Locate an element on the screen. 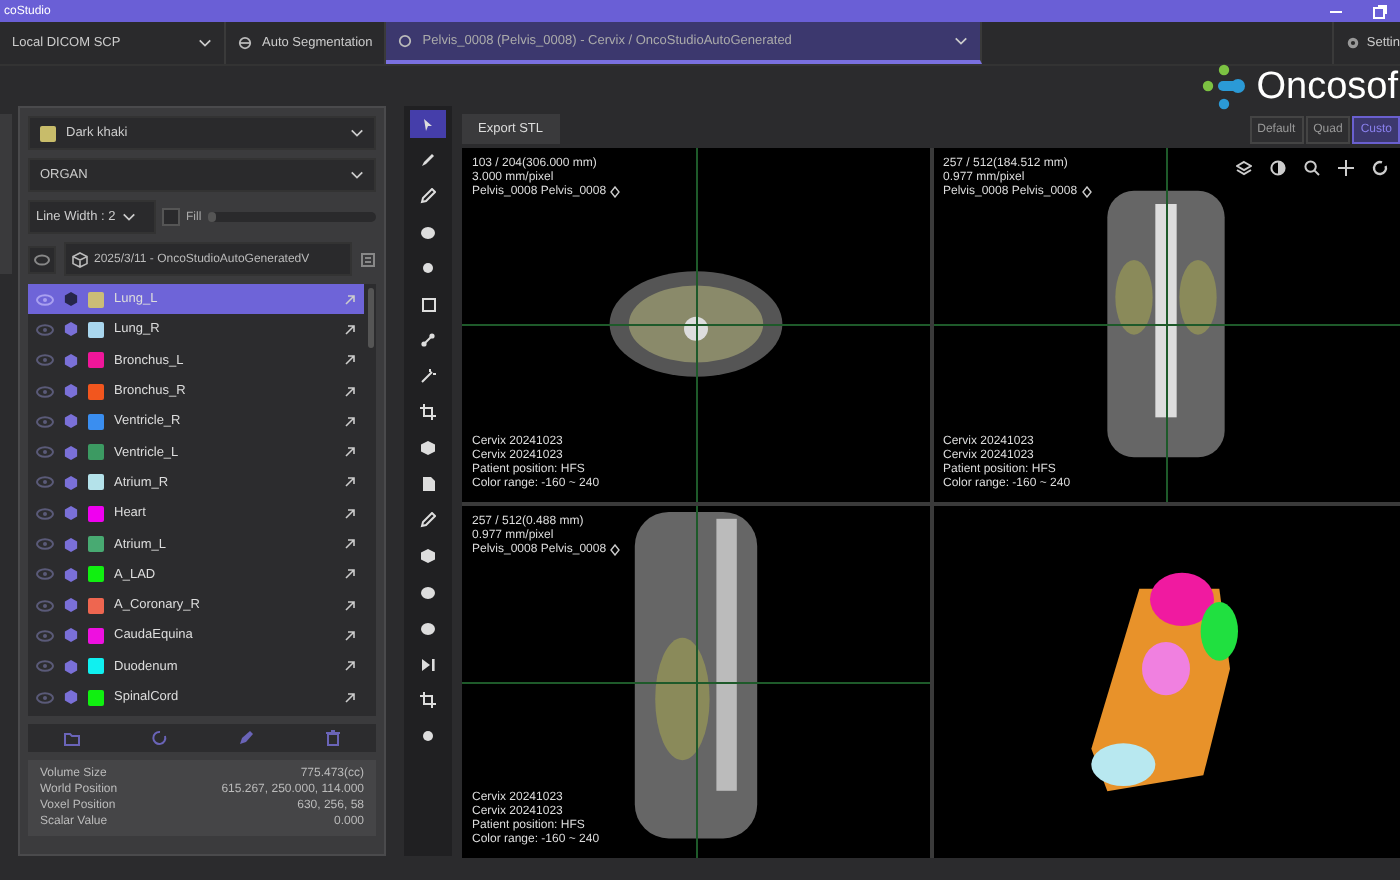 This screenshot has width=1400, height=880. eye-icon is located at coordinates (42, 259).